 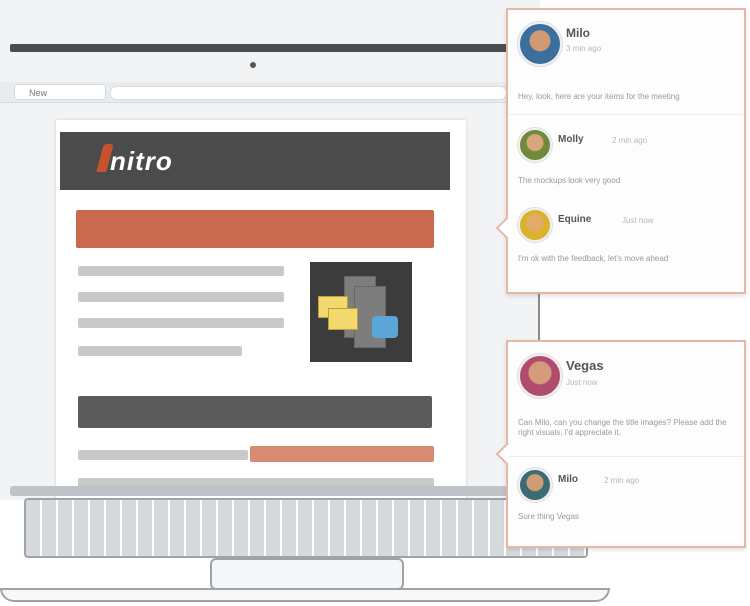 What do you see at coordinates (305, 595) in the screenshot?
I see `laptop-bottom-edge` at bounding box center [305, 595].